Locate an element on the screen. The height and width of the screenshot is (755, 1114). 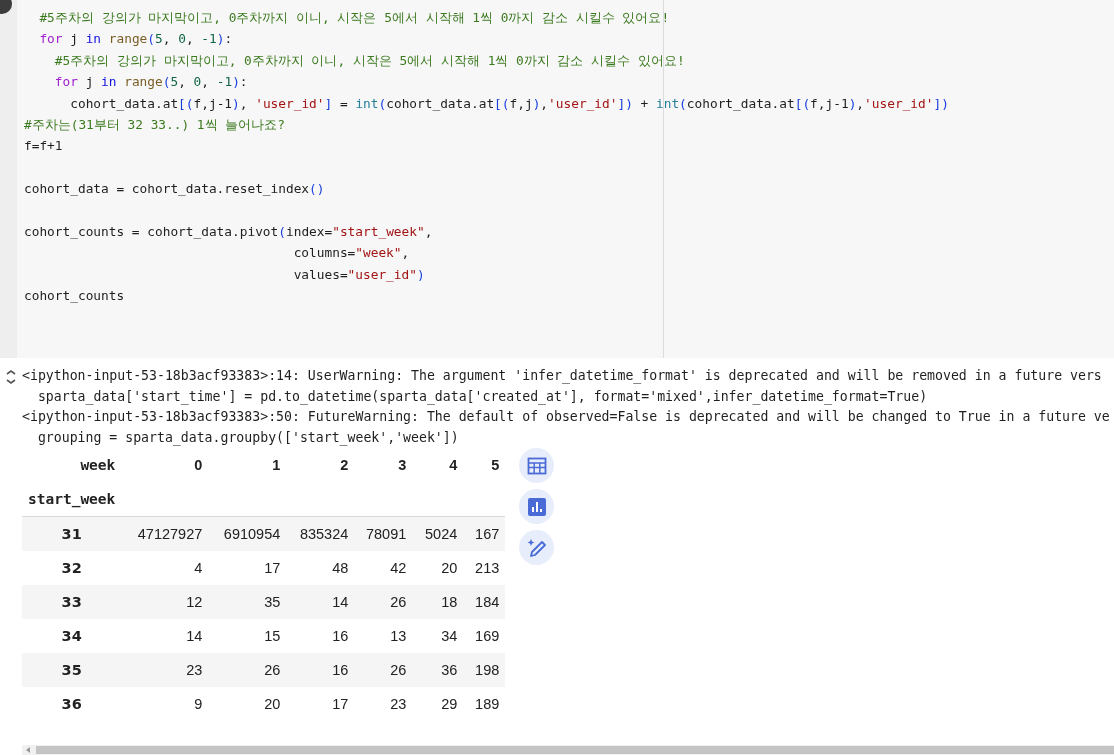
bar-chart-icon is located at coordinates (536, 506).